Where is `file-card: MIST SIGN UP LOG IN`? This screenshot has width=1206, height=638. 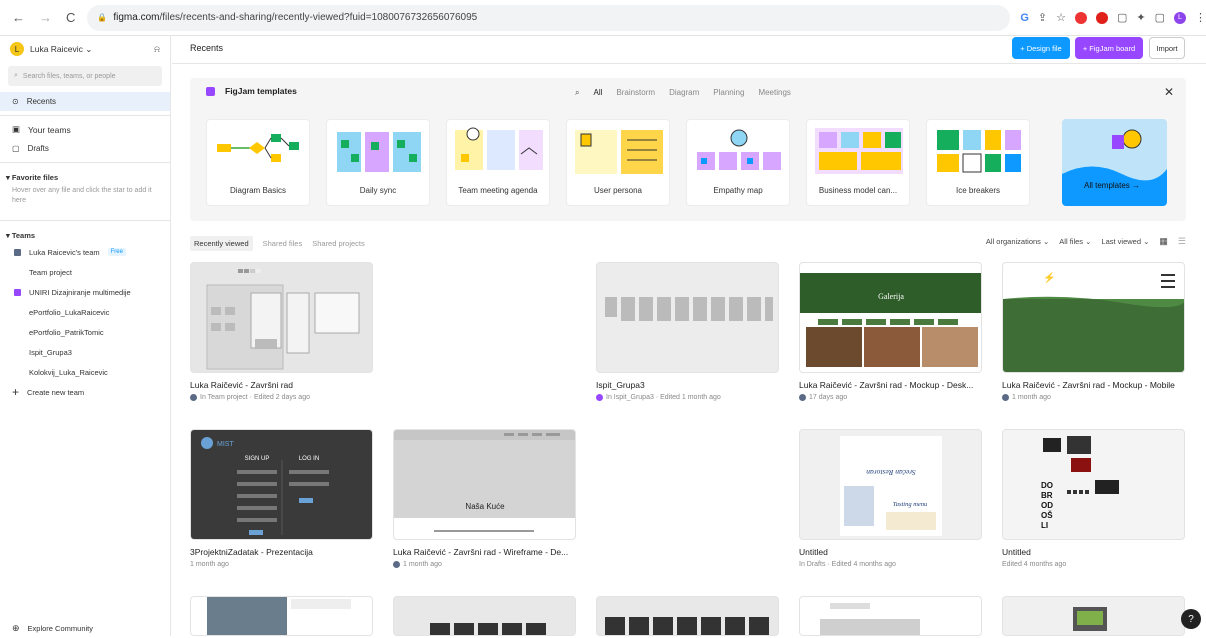
file-card: MIST SIGN UP LOG IN is located at coordinates (281, 484).